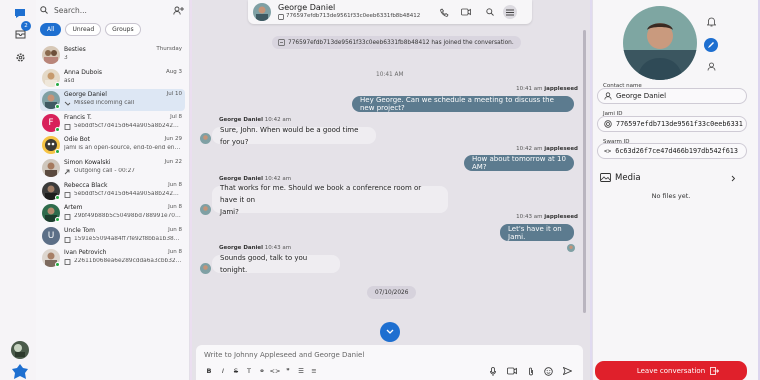  I want to click on video-message-icon, so click(512, 371).